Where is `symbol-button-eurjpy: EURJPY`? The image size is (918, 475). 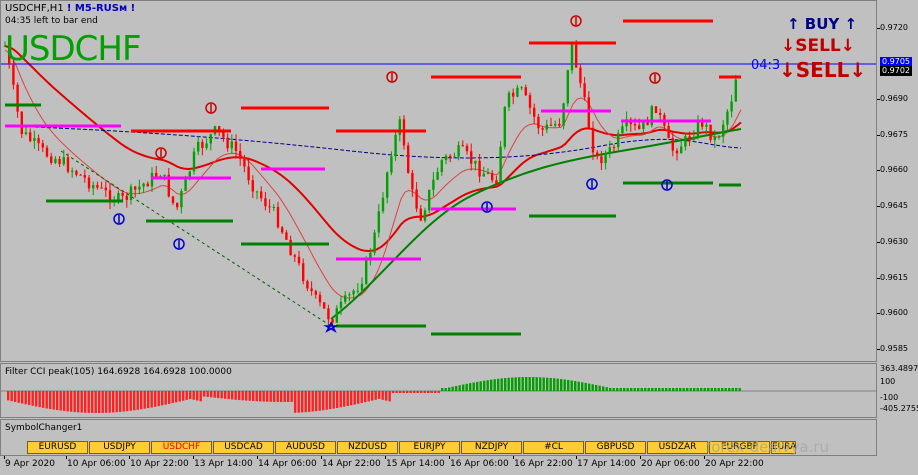 symbol-button-eurjpy: EURJPY is located at coordinates (429, 447).